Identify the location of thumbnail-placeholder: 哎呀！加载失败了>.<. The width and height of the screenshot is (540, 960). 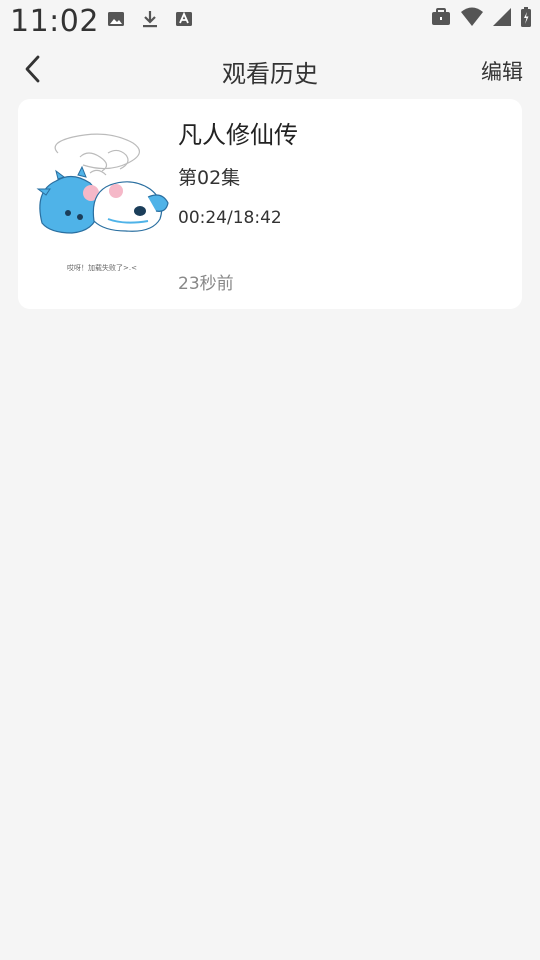
(102, 198).